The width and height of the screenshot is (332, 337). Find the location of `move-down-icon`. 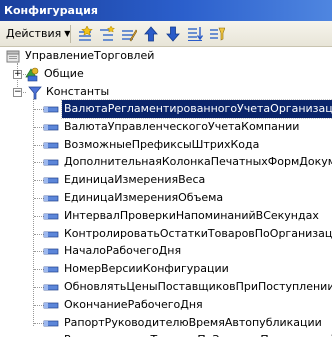

move-down-icon is located at coordinates (173, 34).